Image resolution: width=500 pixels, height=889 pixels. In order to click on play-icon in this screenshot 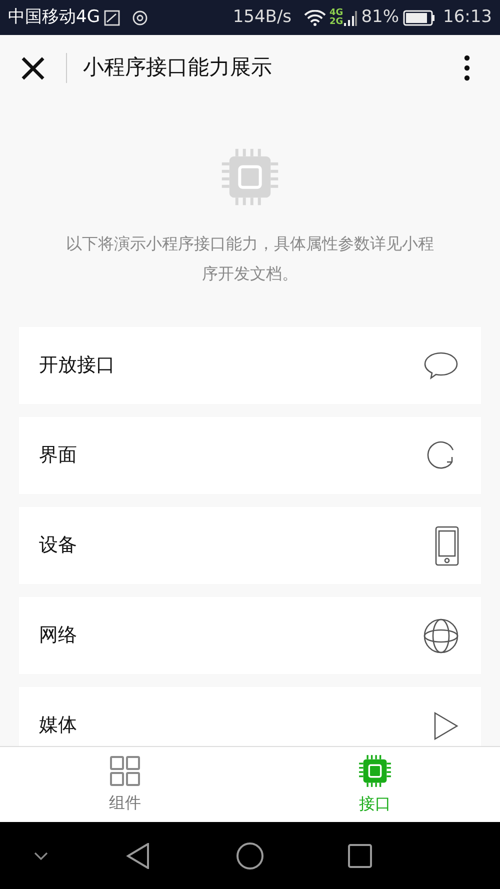, I will do `click(446, 725)`.